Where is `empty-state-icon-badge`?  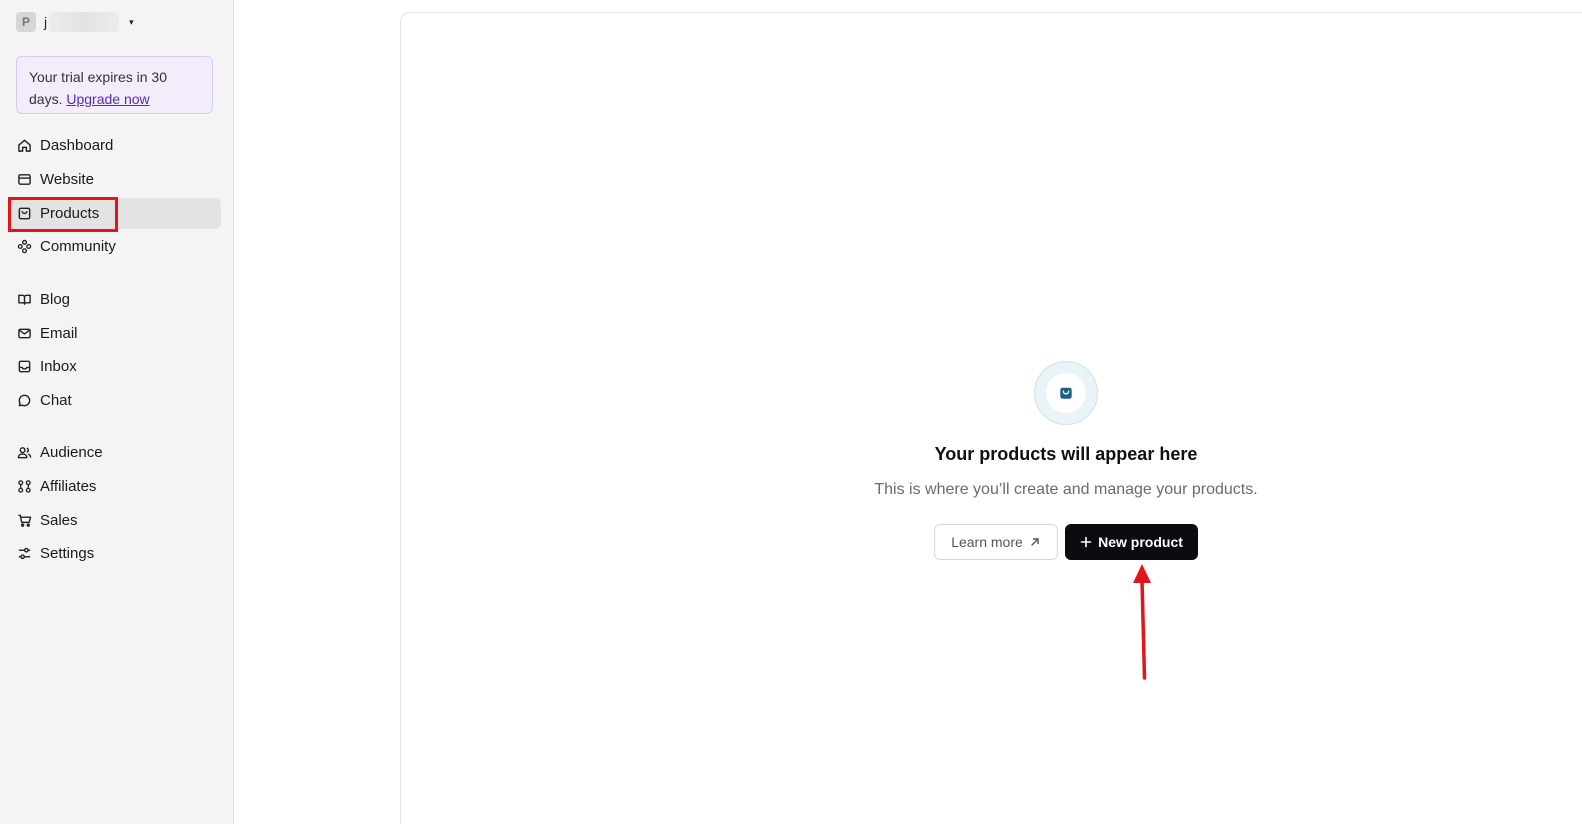 empty-state-icon-badge is located at coordinates (1066, 393).